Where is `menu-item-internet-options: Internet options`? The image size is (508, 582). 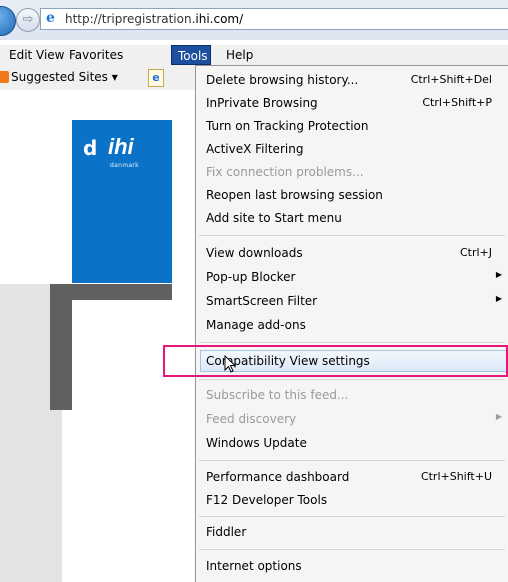 menu-item-internet-options: Internet options is located at coordinates (352, 566).